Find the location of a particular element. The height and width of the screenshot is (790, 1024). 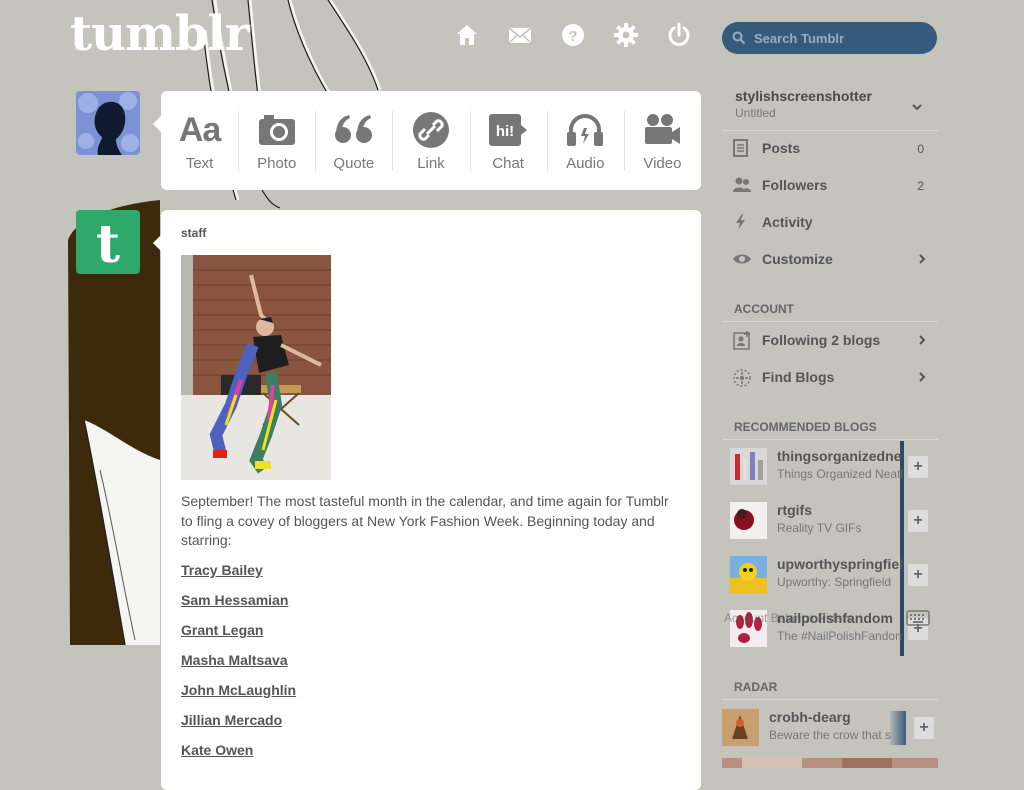

sidebar-item-label: Activity is located at coordinates (787, 222).